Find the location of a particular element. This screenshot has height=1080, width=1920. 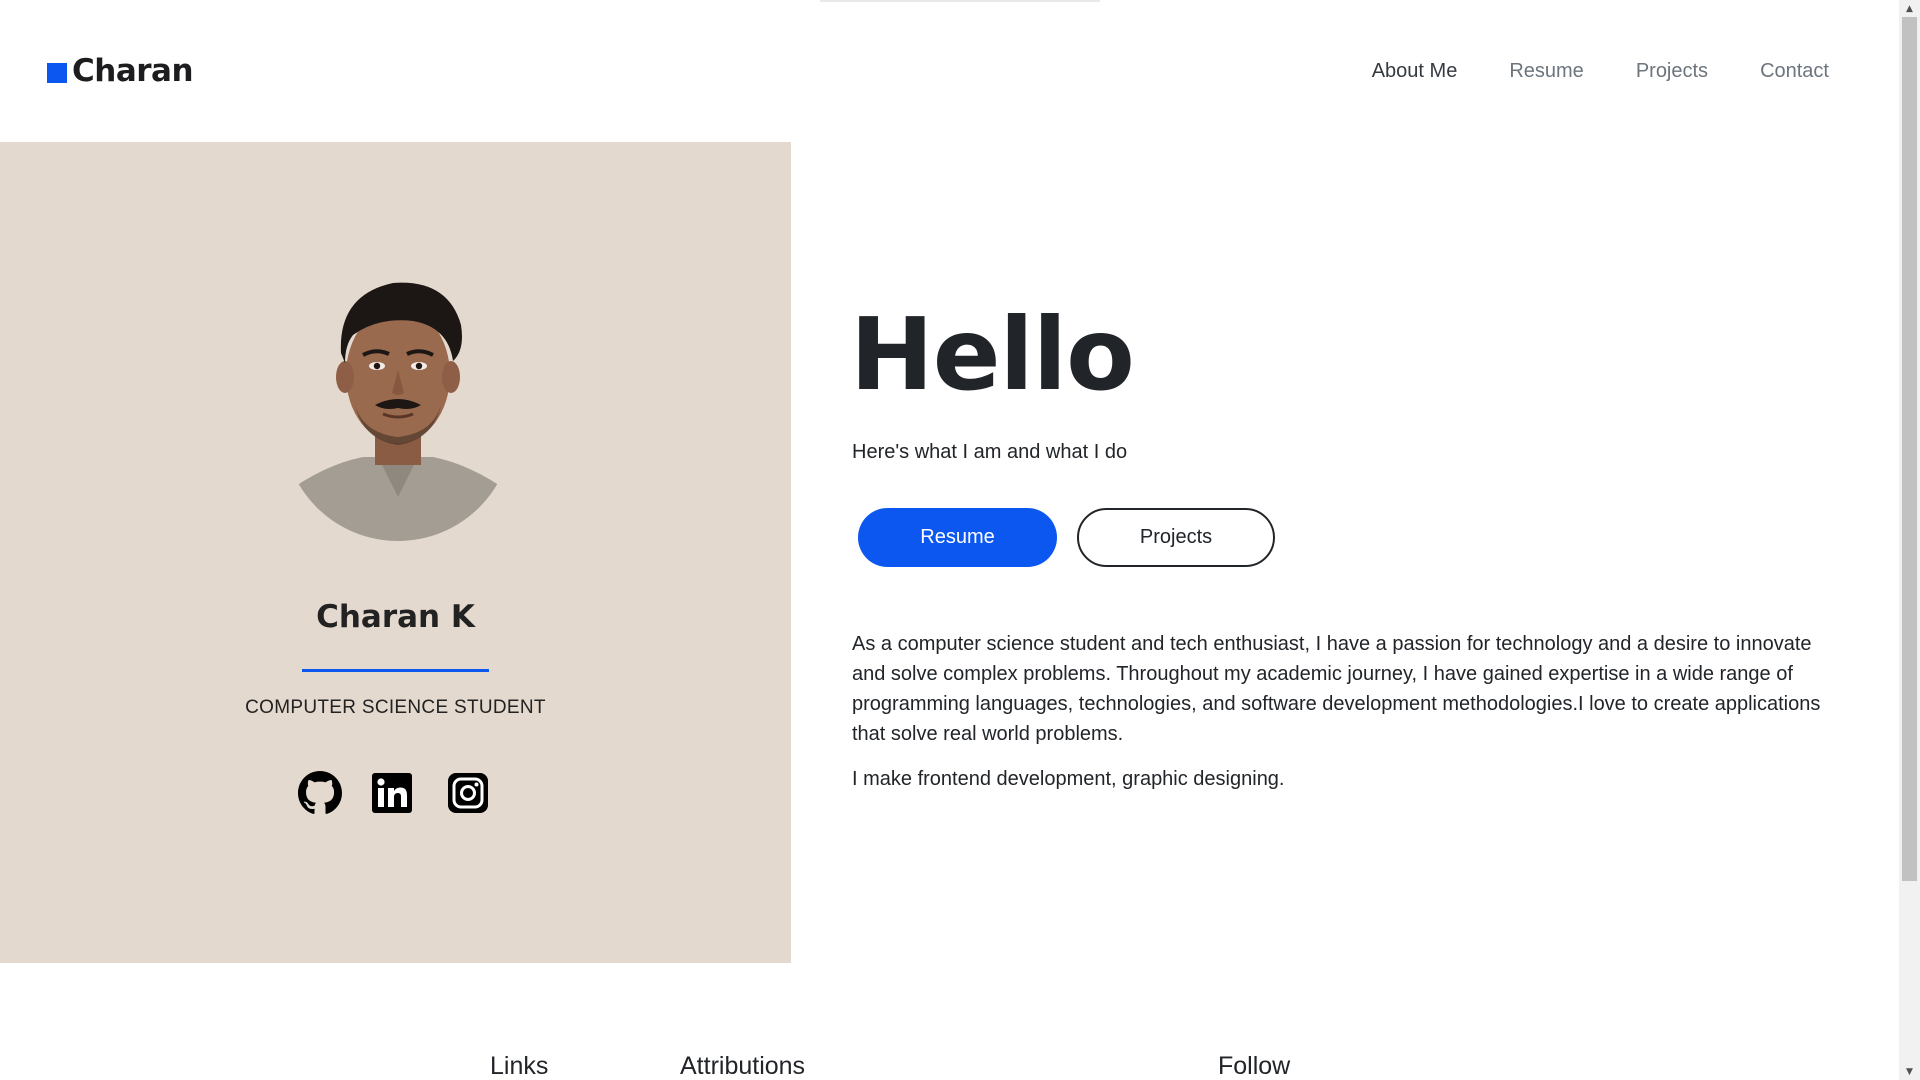

footer-follow-heading: Follow is located at coordinates (1254, 1066).